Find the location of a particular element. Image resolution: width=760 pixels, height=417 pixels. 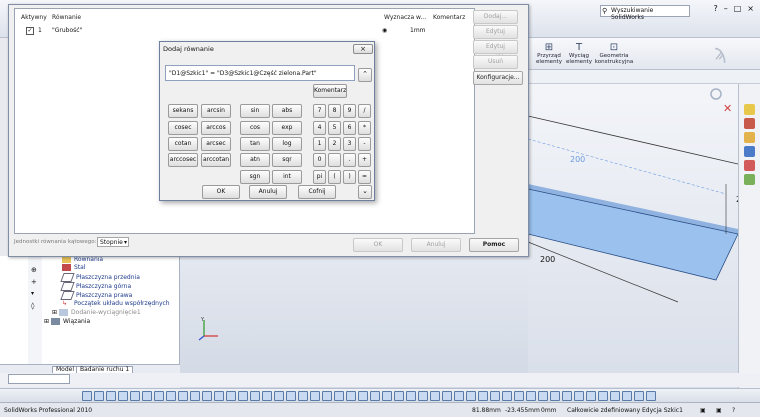

help-button: ? is located at coordinates (715, 10).